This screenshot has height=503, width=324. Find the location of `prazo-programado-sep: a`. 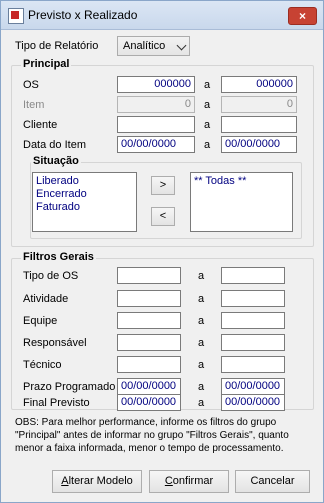

prazo-programado-sep: a is located at coordinates (201, 387).